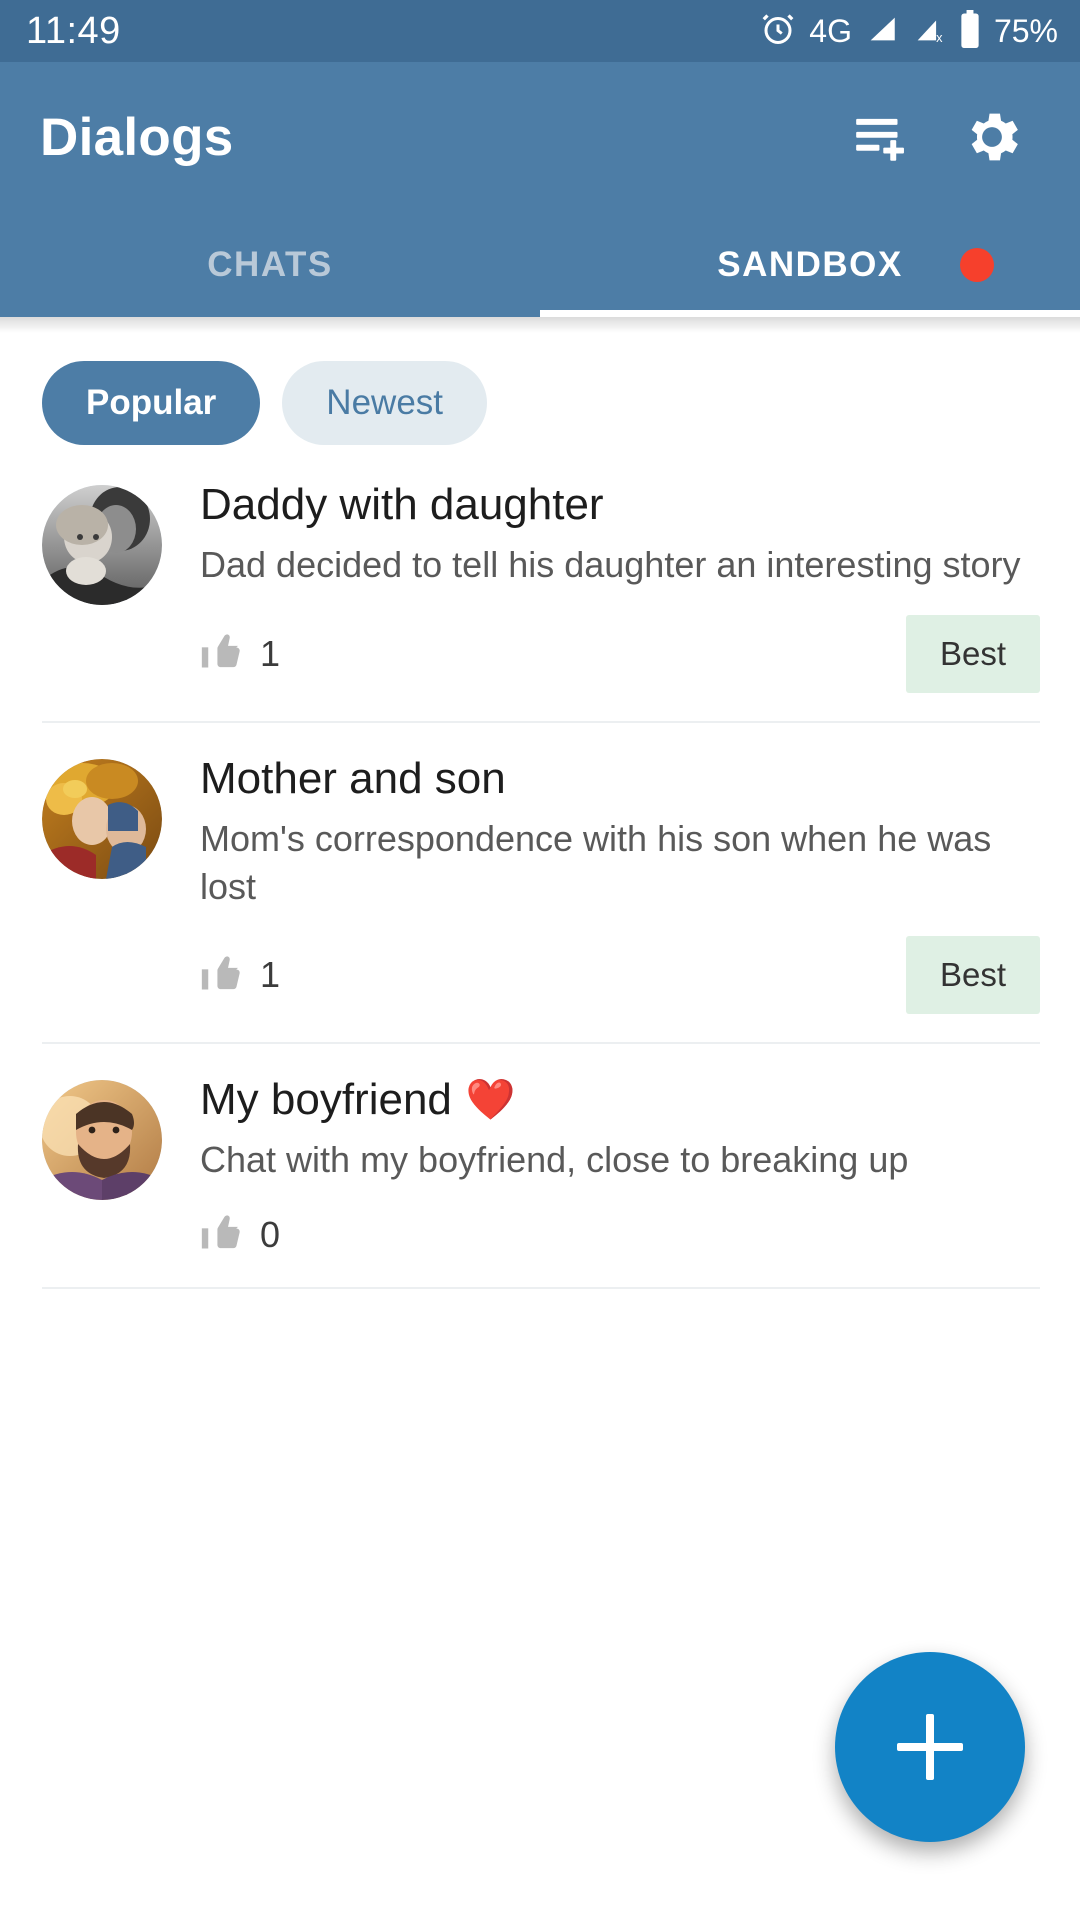 The height and width of the screenshot is (1920, 1080). Describe the element at coordinates (620, 779) in the screenshot. I see `item-title-row: Mother and son` at that location.